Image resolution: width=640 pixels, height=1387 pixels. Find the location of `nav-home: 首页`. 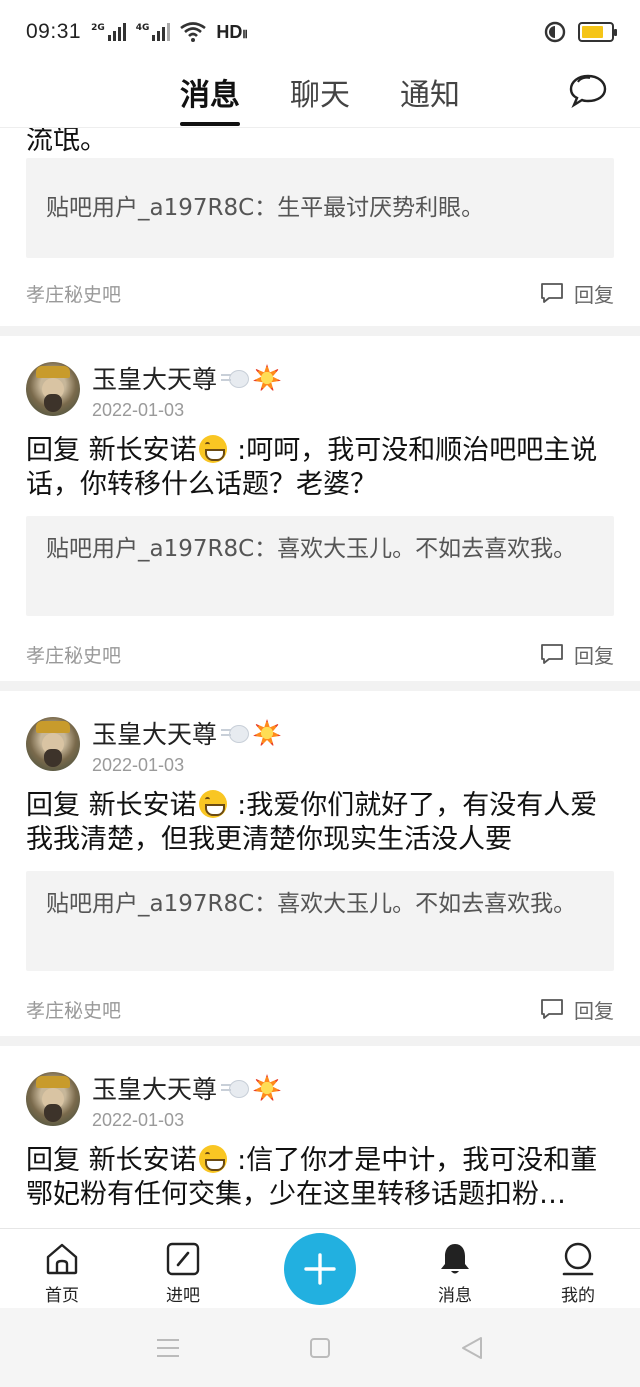

nav-home: 首页 is located at coordinates (62, 1273).